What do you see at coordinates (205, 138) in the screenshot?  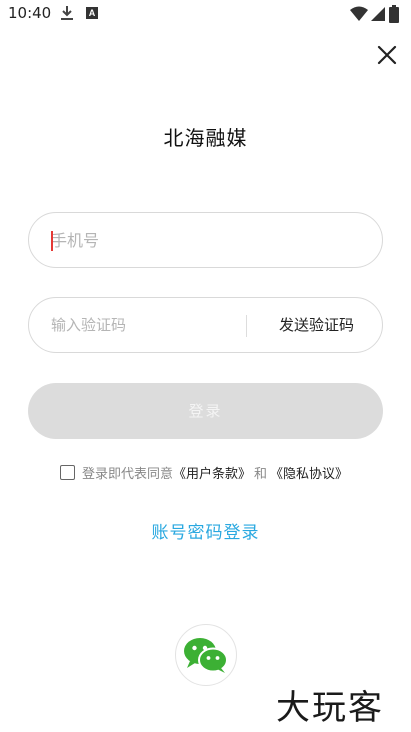 I see `app-title: 北海融媒` at bounding box center [205, 138].